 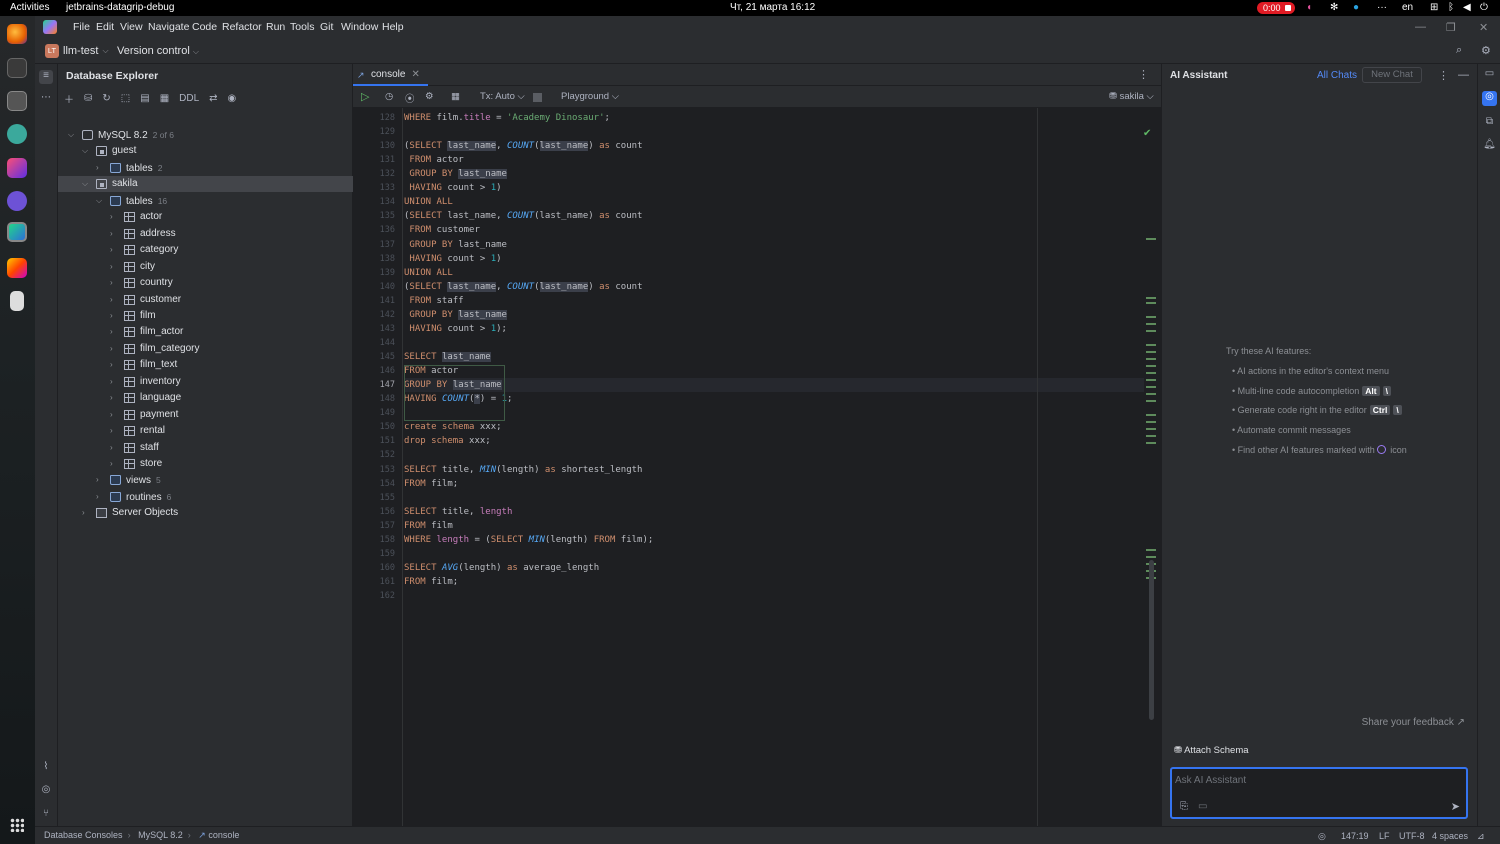 I want to click on tree-node: › payment, so click(x=205, y=415).